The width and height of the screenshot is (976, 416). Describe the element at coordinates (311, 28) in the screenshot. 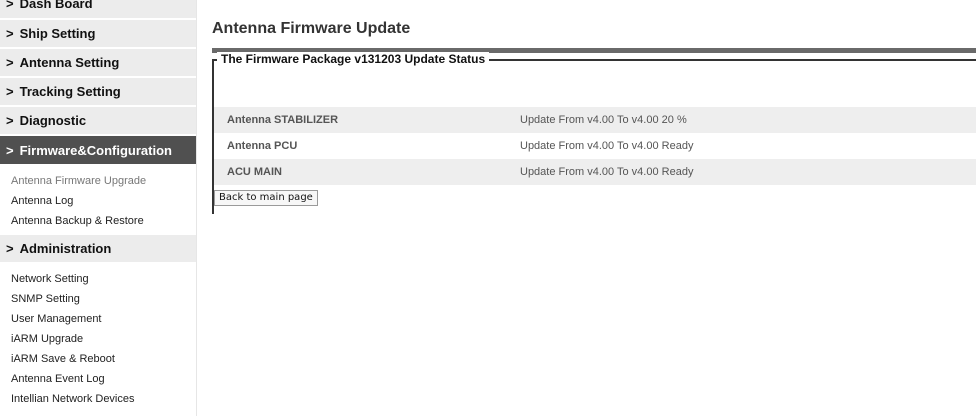

I see `page-title: Antenna Firmware Update` at that location.